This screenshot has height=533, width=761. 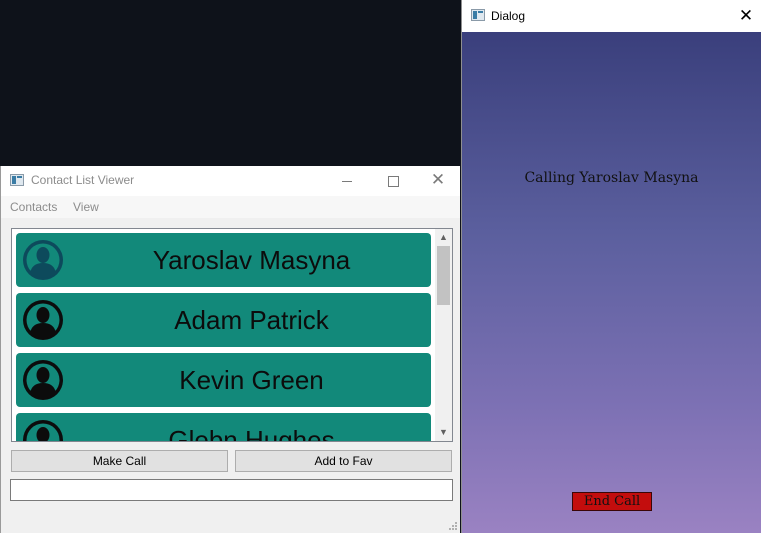 I want to click on contact-card-glebn-hughes: Glebn Hughes, so click(x=223, y=427).